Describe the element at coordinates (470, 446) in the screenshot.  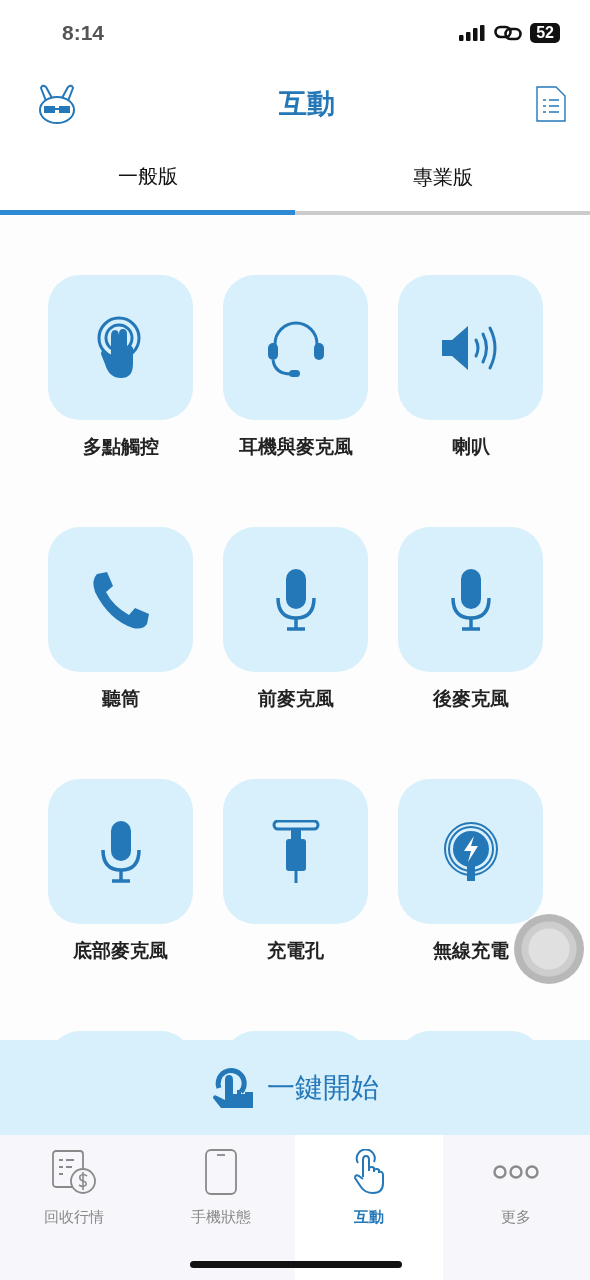
I see `test-label: 喇叭` at that location.